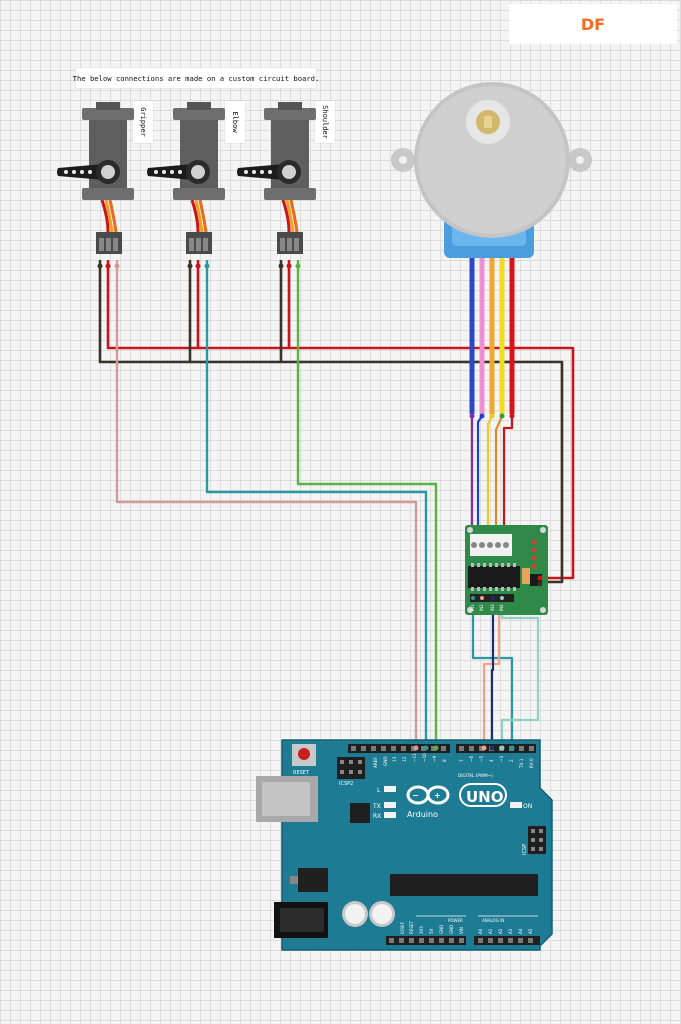 This screenshot has width=681, height=1024. I want to click on power-pin-vin: VIN, so click(461, 930).